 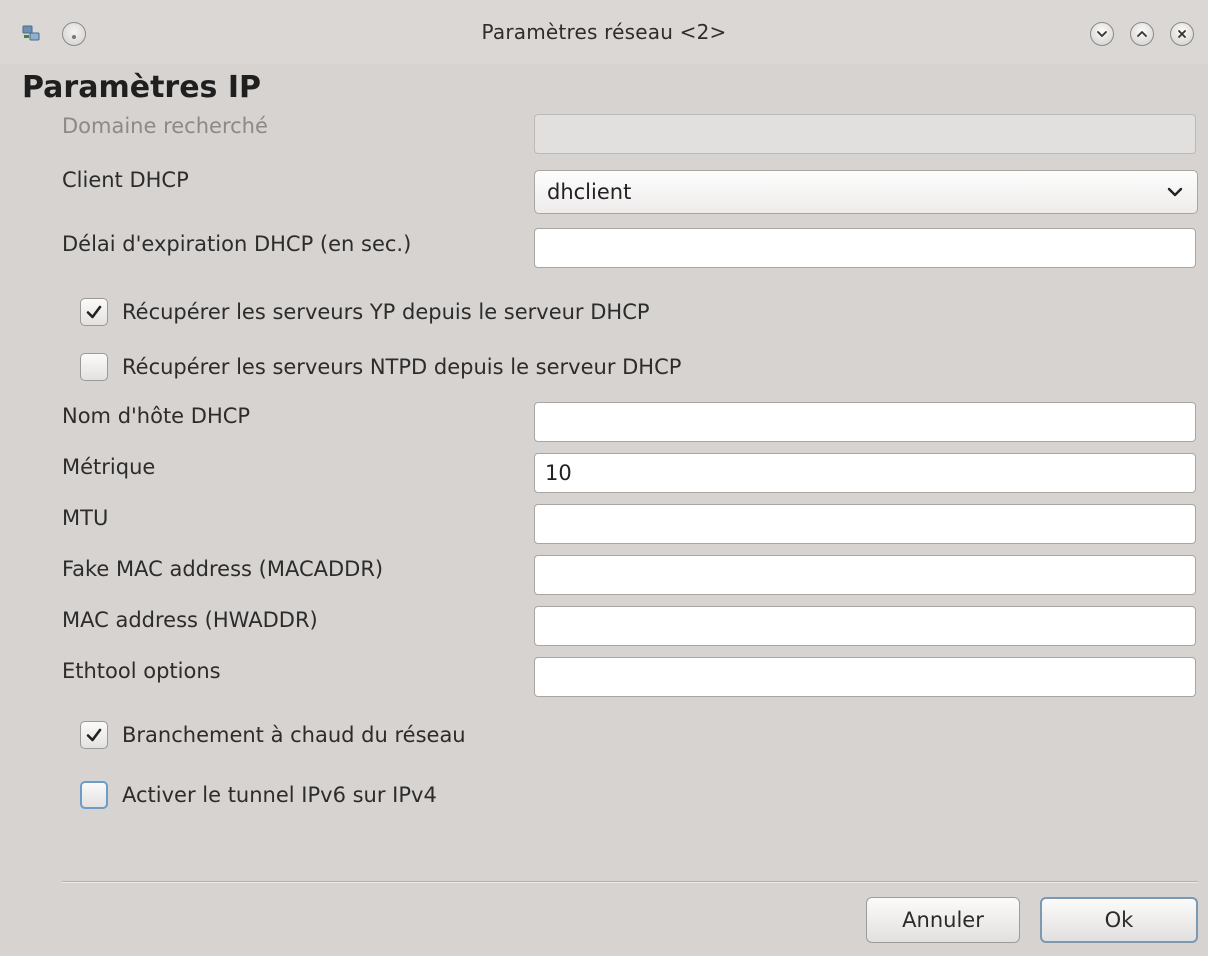 I want to click on cancel-button: Annuler, so click(x=943, y=920).